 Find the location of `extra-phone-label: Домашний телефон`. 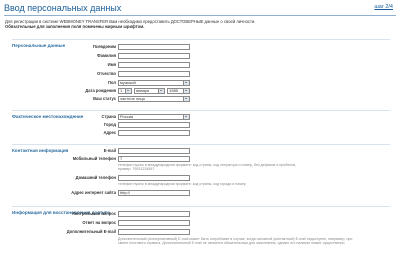

extra-phone-label: Домашний телефон is located at coordinates (95, 177).